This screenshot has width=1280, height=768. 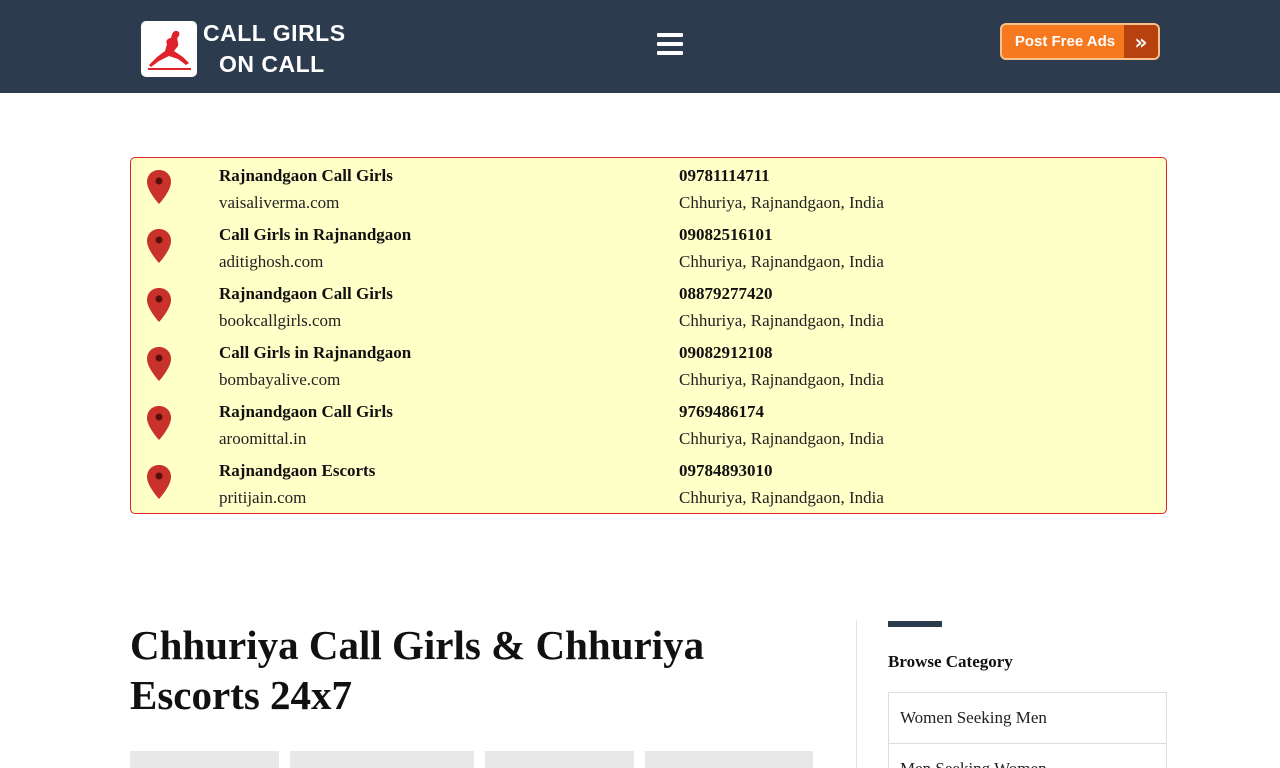 What do you see at coordinates (263, 438) in the screenshot?
I see `listing-site: aroomittal.in` at bounding box center [263, 438].